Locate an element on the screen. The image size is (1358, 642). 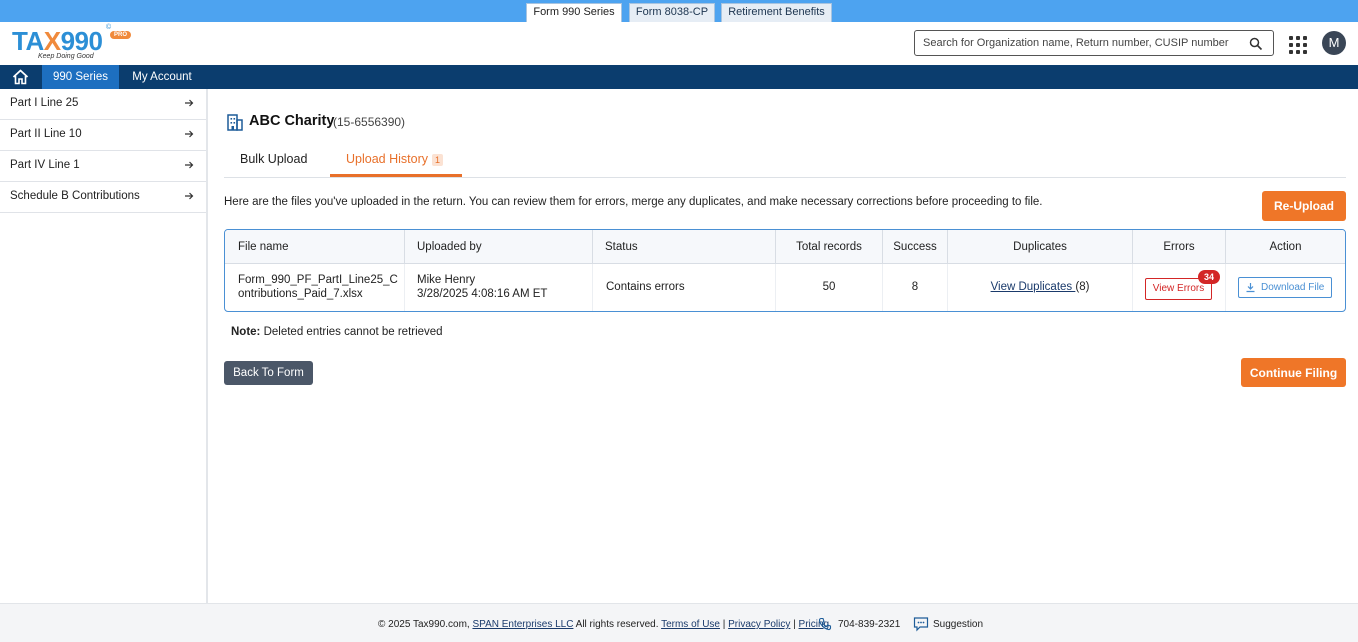
sidebar-item-schedule-b: Schedule B Contributions is located at coordinates (103, 197).